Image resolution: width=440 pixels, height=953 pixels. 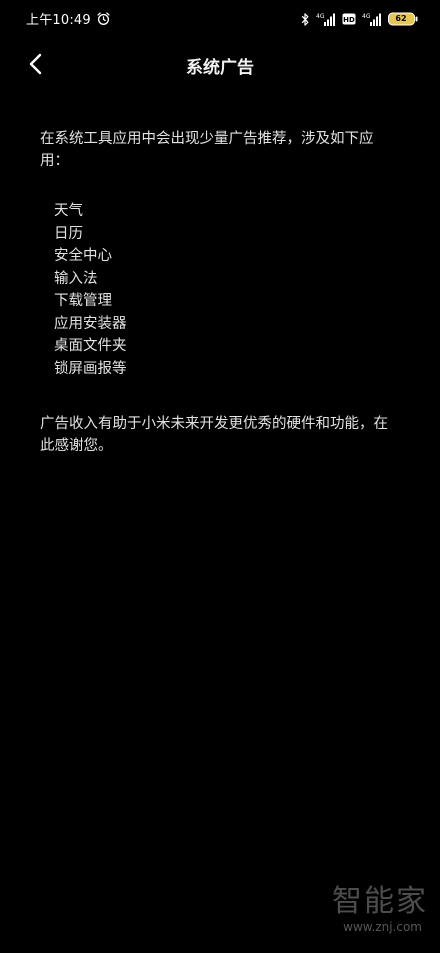 I want to click on watermark-url: www.znj.com, so click(x=382, y=927).